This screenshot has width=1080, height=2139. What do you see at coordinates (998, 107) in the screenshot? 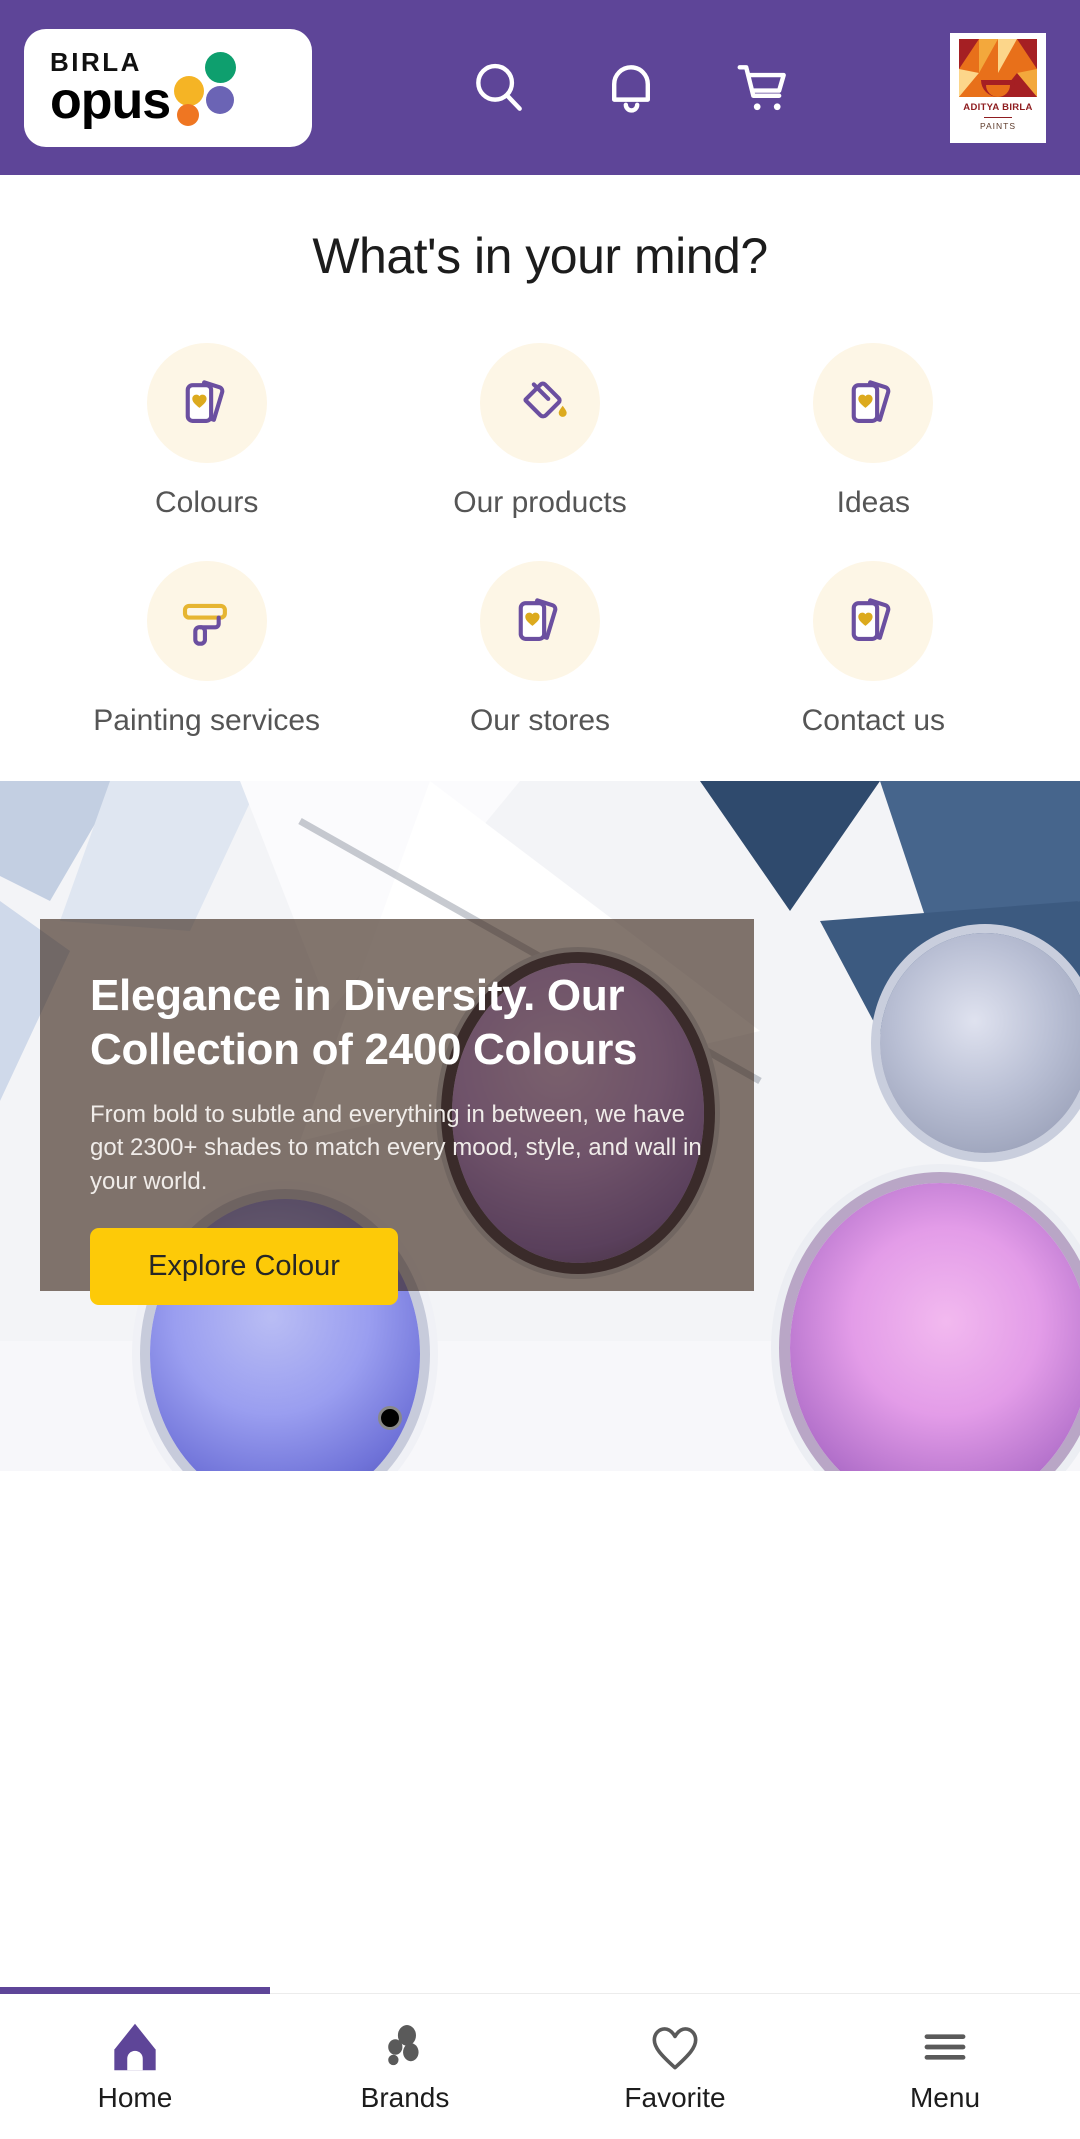
I see `partner-name: ADITYA BIRLA` at bounding box center [998, 107].